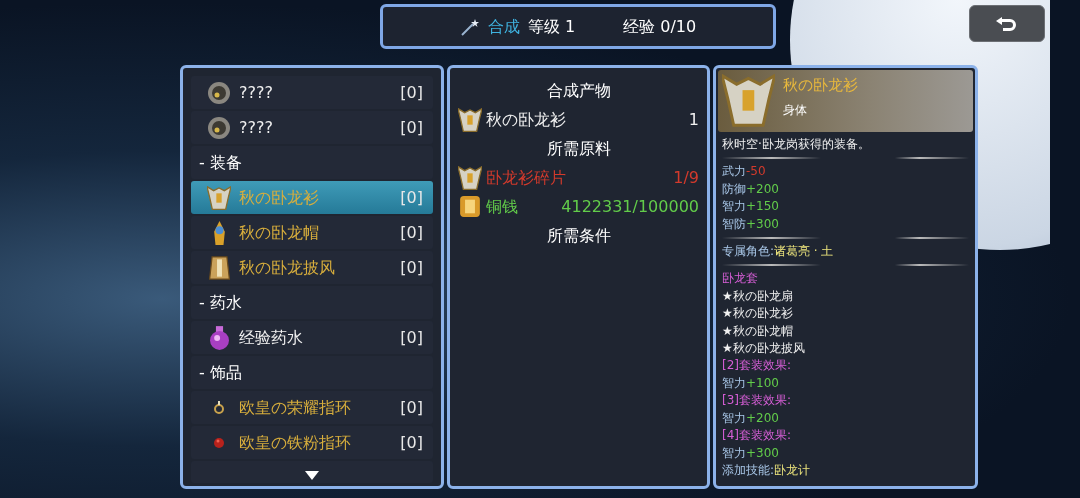 This screenshot has height=498, width=1080. I want to click on cloak-icon, so click(219, 267).